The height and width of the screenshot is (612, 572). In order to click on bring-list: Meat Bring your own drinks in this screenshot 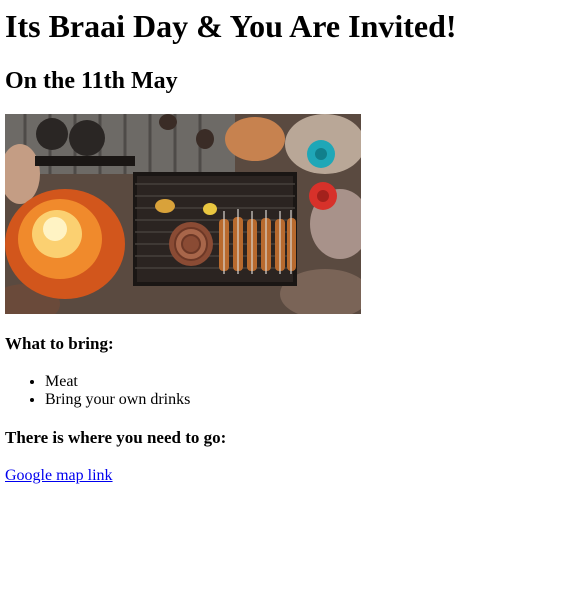, I will do `click(286, 391)`.